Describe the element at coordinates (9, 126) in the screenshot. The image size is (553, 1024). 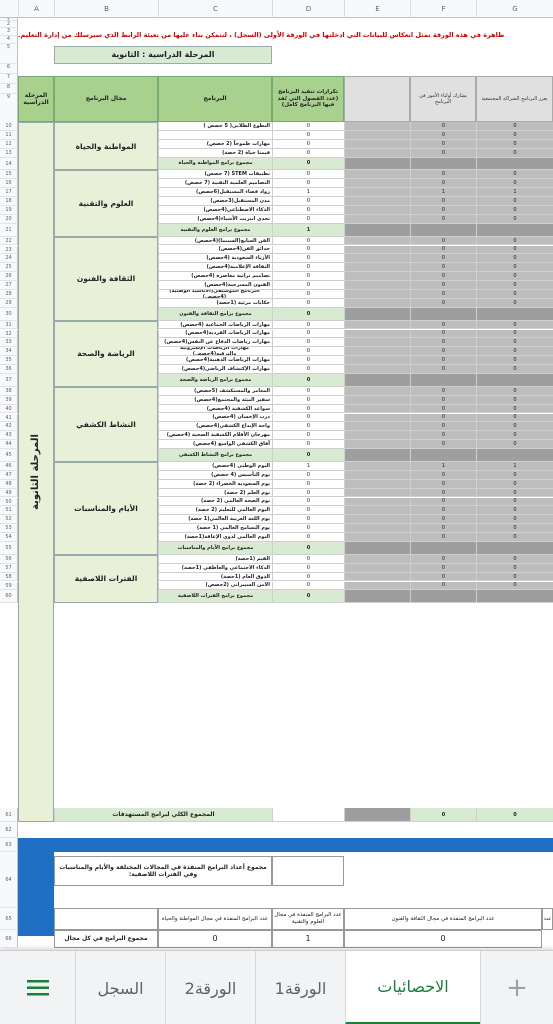
I see `row-header: 10` at that location.